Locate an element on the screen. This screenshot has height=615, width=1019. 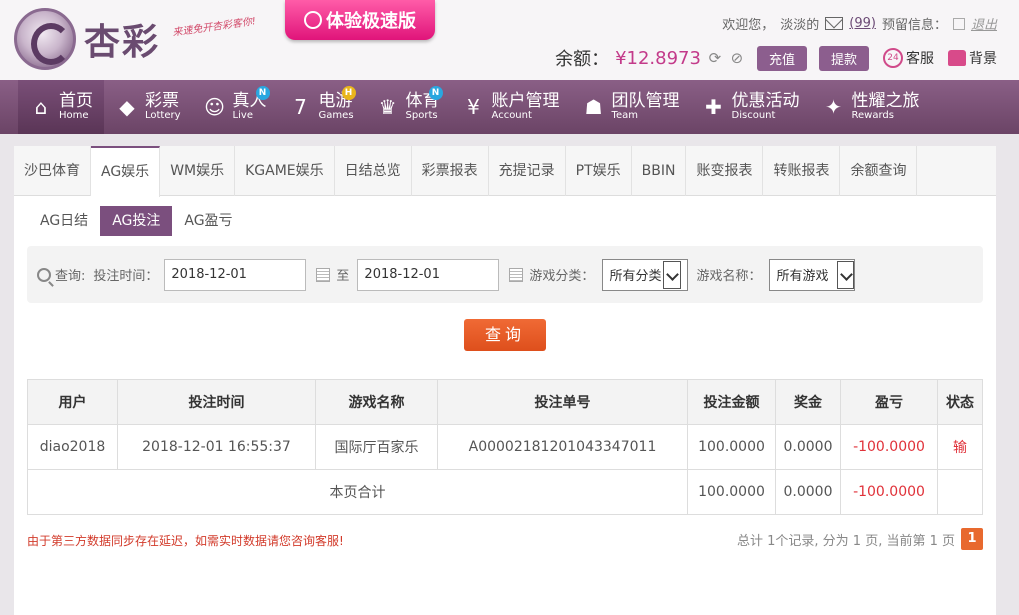
tab-11: 余额查询 is located at coordinates (879, 171).